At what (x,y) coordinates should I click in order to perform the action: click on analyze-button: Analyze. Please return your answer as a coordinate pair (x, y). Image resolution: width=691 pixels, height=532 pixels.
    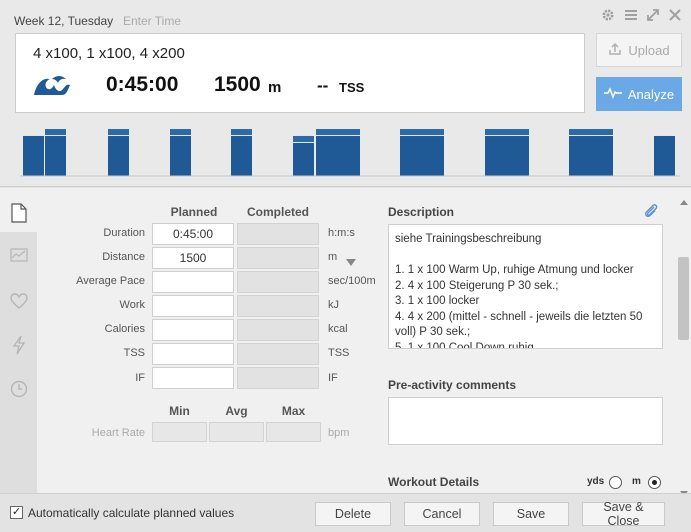
    Looking at the image, I should click on (639, 94).